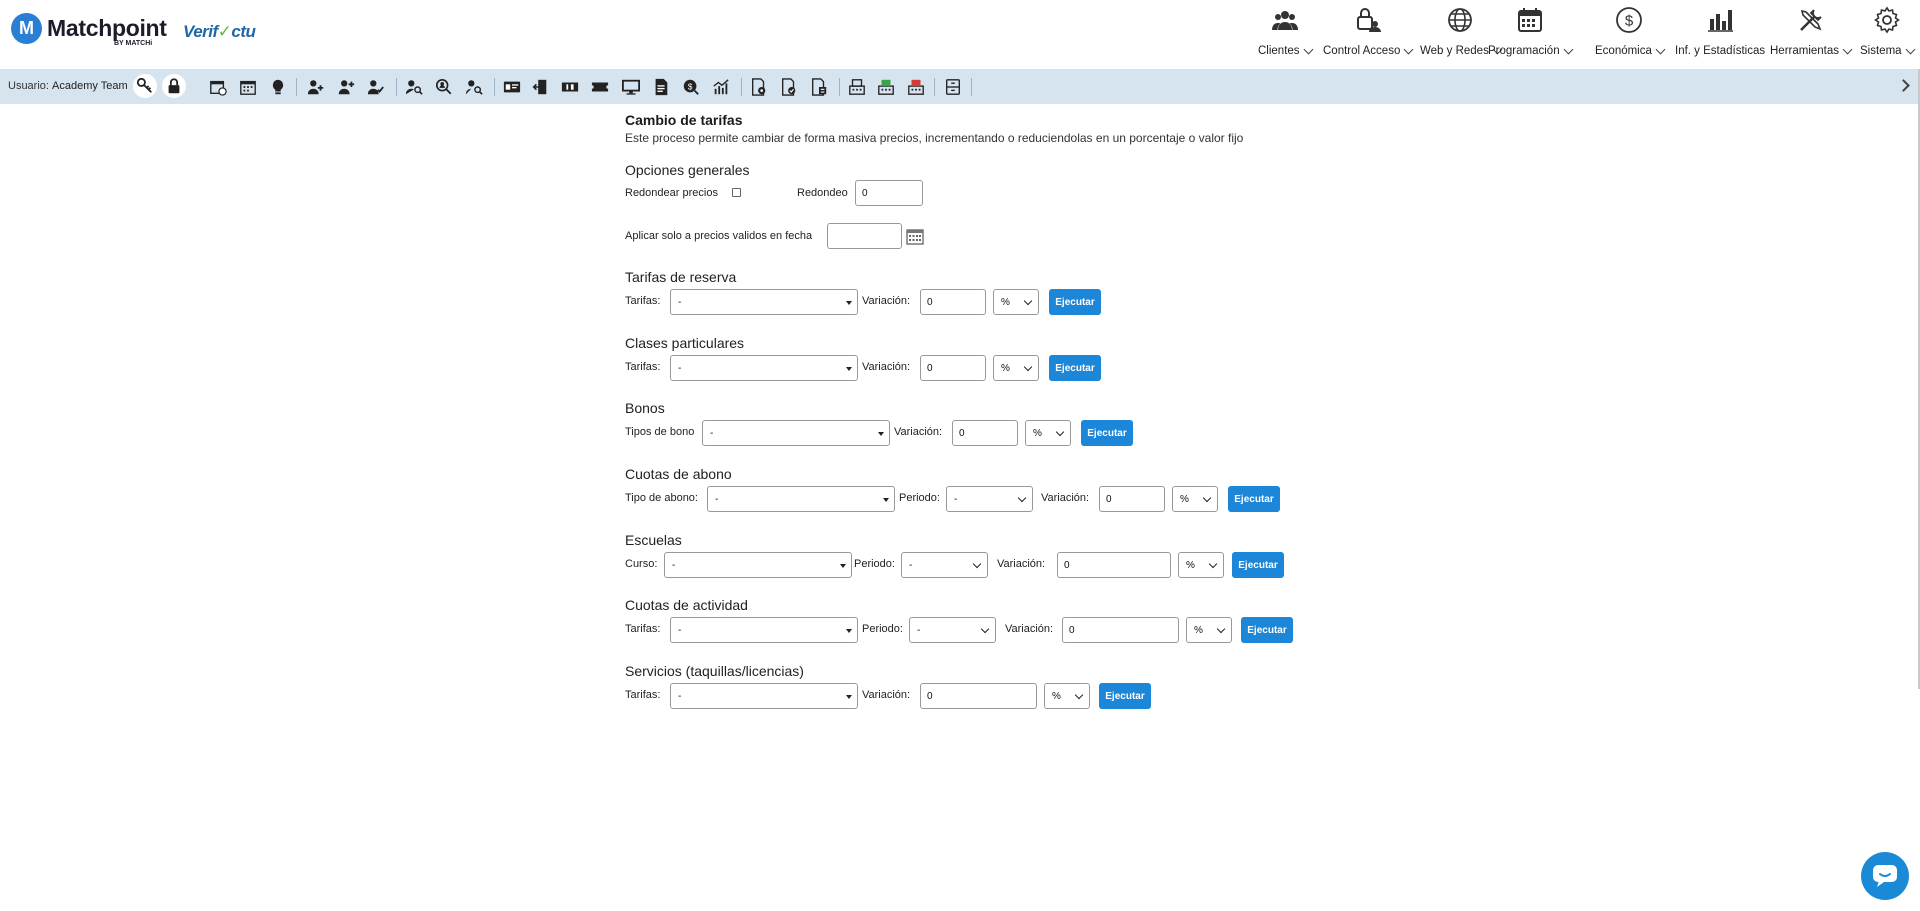  What do you see at coordinates (758, 565) in the screenshot?
I see `escuelas-curso-select: -` at bounding box center [758, 565].